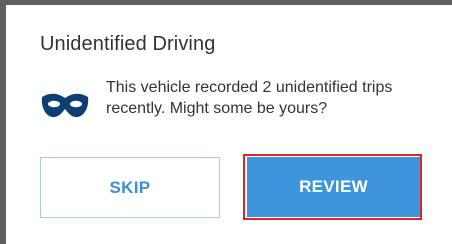 The height and width of the screenshot is (244, 452). I want to click on dialog-title: Unidentified Driving, so click(128, 44).